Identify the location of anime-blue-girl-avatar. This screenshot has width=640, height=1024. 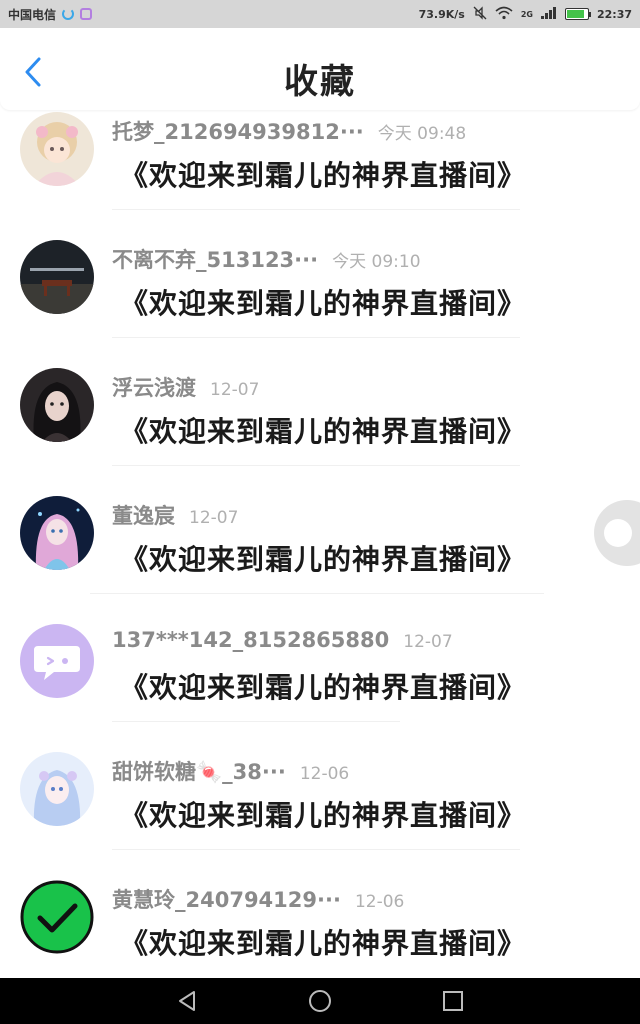
(57, 789).